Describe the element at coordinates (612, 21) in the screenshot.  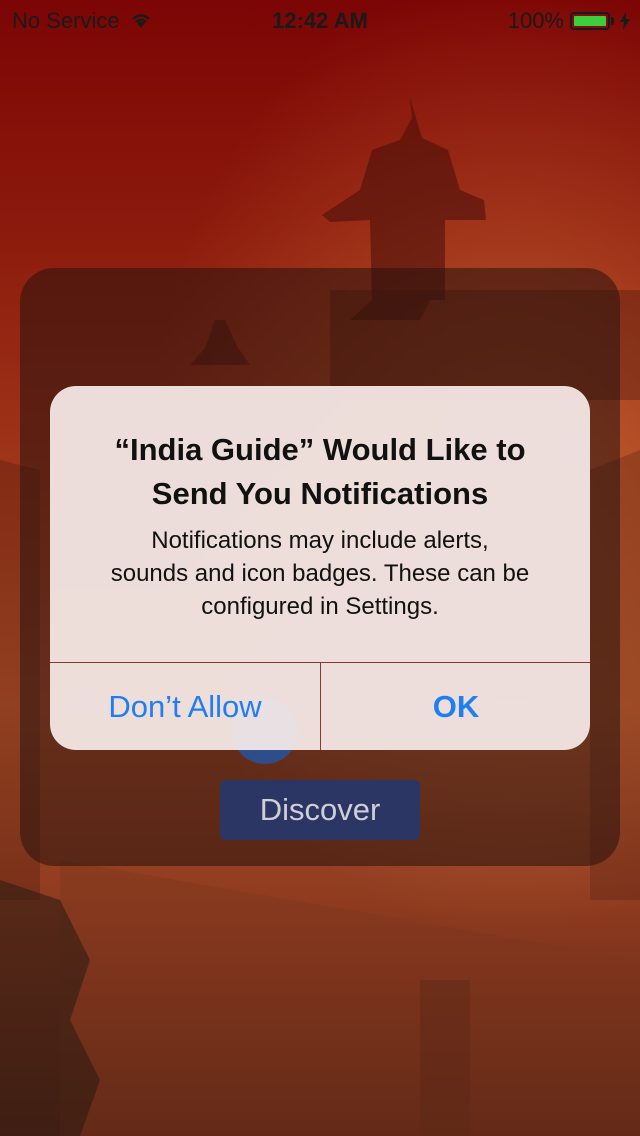
I see `battery-tip` at that location.